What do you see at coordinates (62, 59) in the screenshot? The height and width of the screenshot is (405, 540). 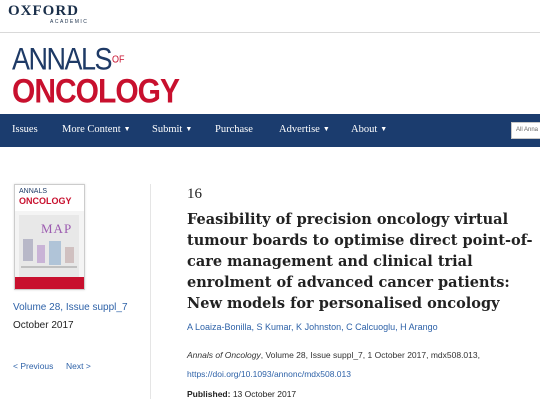 I see `journal-logo-annals-text: ANNALS` at bounding box center [62, 59].